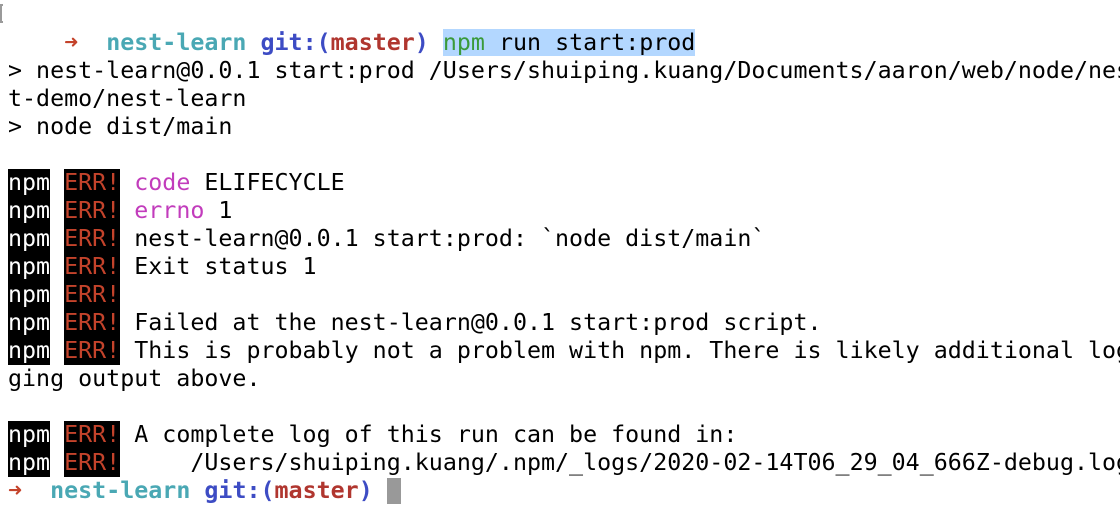 The width and height of the screenshot is (1120, 506). What do you see at coordinates (15, 490) in the screenshot?
I see `prompt-arrow-icon: ➜` at bounding box center [15, 490].